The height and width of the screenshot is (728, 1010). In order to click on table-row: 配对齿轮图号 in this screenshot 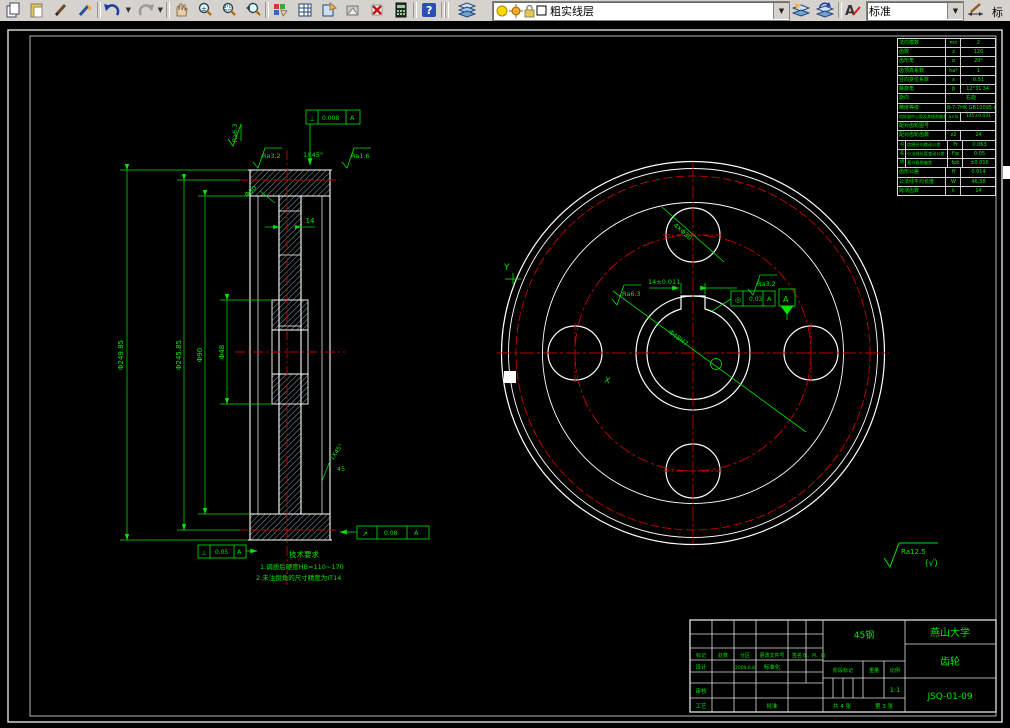, I will do `click(946, 127)`.